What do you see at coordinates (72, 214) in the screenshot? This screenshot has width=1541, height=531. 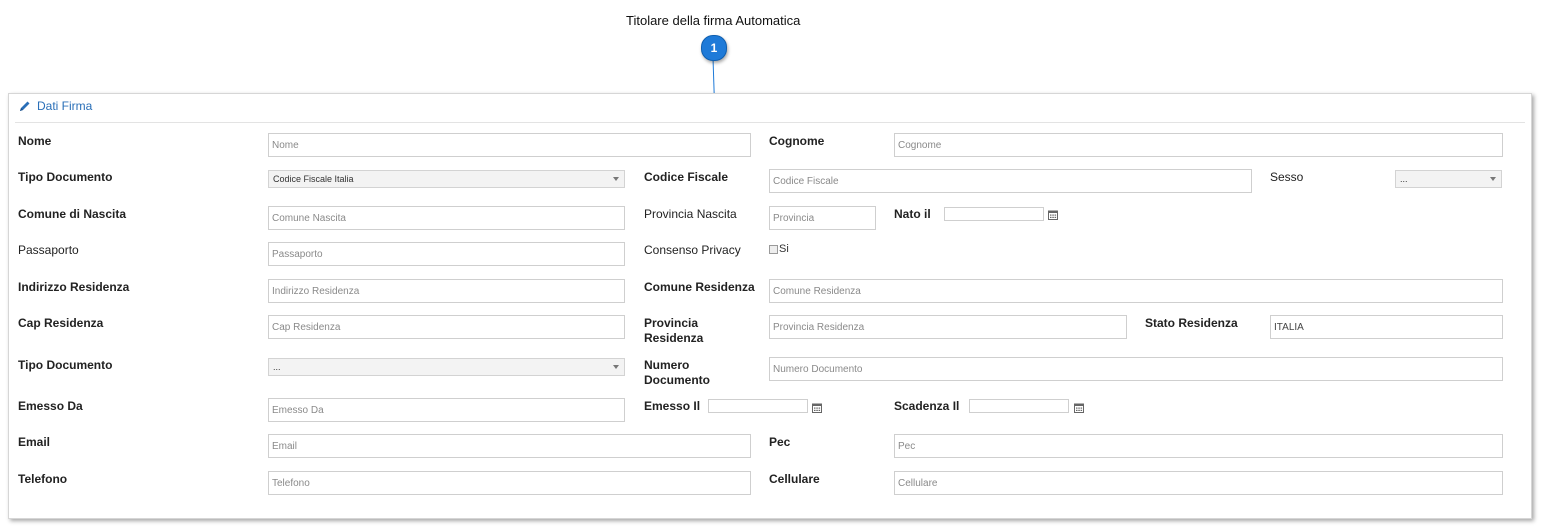 I see `comune-nascita-label: Comune di Nascita` at bounding box center [72, 214].